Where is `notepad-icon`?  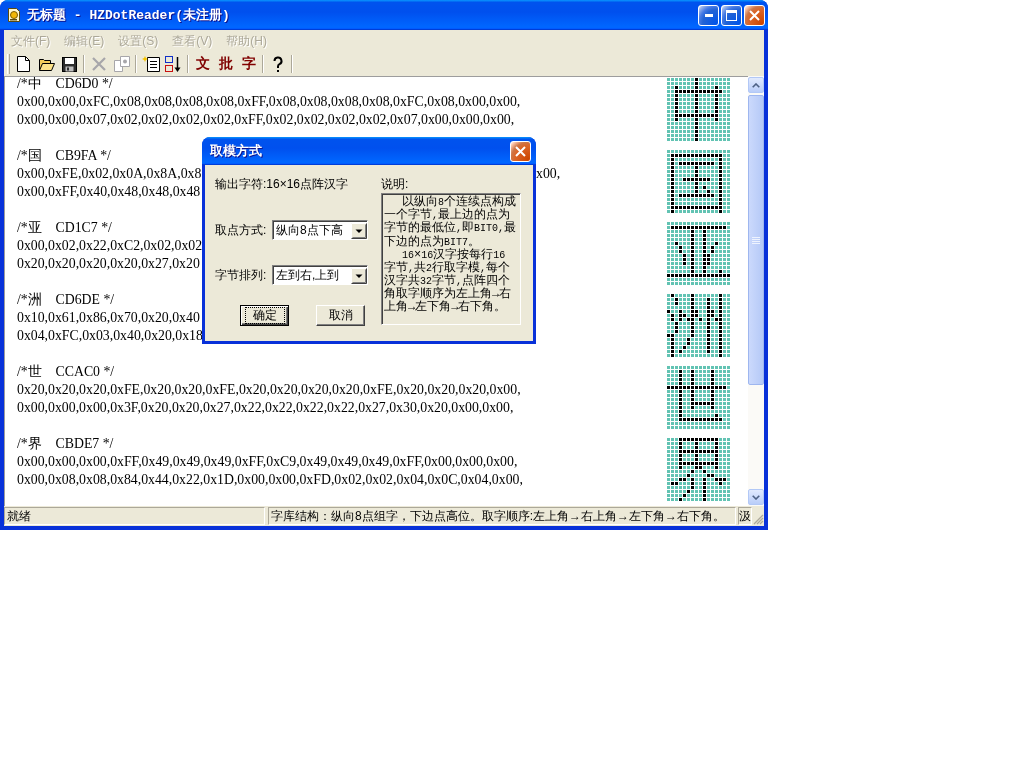 notepad-icon is located at coordinates (150, 64).